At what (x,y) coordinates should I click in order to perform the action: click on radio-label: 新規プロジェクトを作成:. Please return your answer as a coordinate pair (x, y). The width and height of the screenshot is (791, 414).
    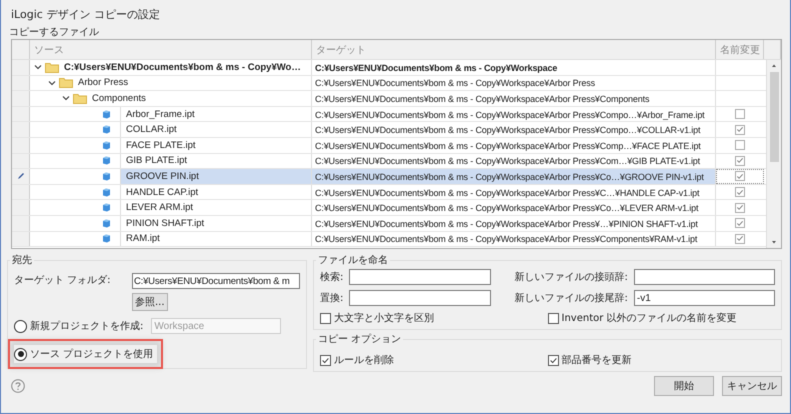
    Looking at the image, I should click on (87, 326).